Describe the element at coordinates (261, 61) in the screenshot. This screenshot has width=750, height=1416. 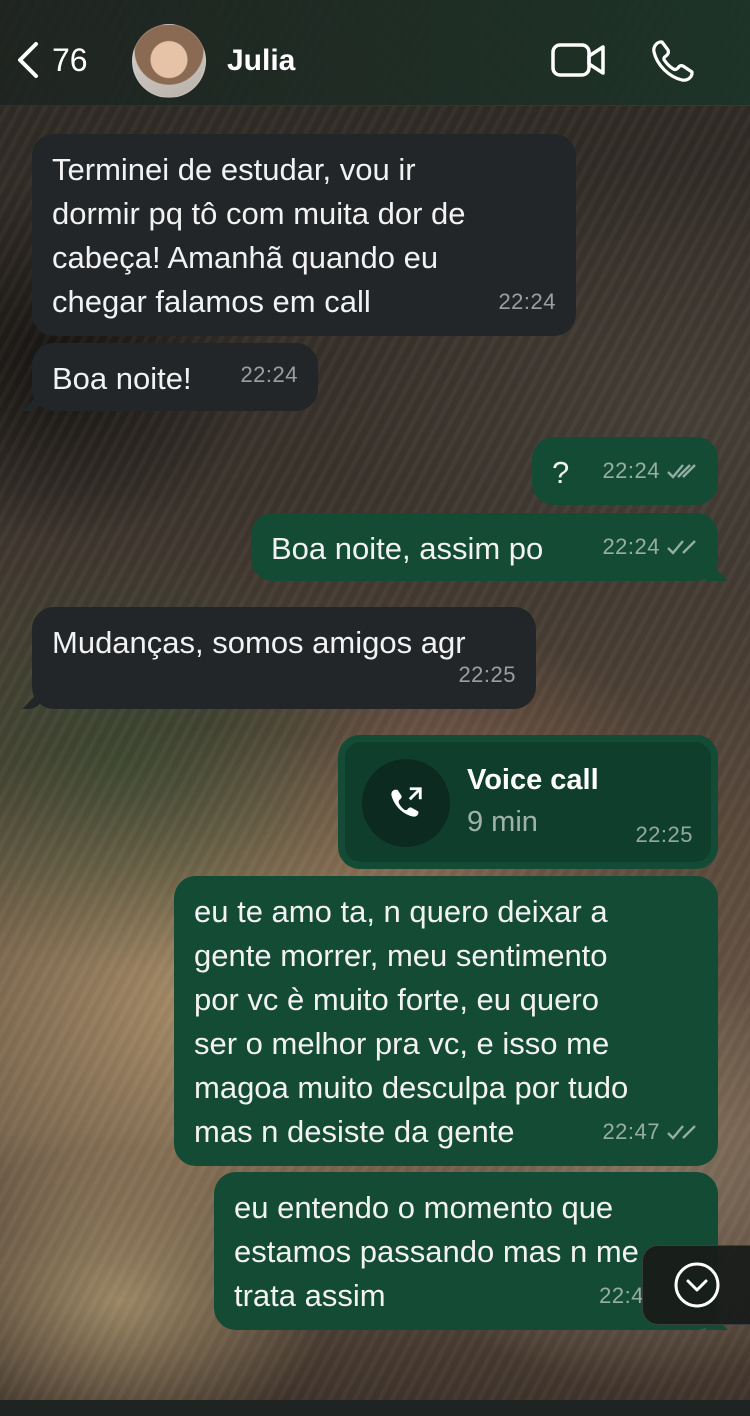
I see `contact-name: Julia` at that location.